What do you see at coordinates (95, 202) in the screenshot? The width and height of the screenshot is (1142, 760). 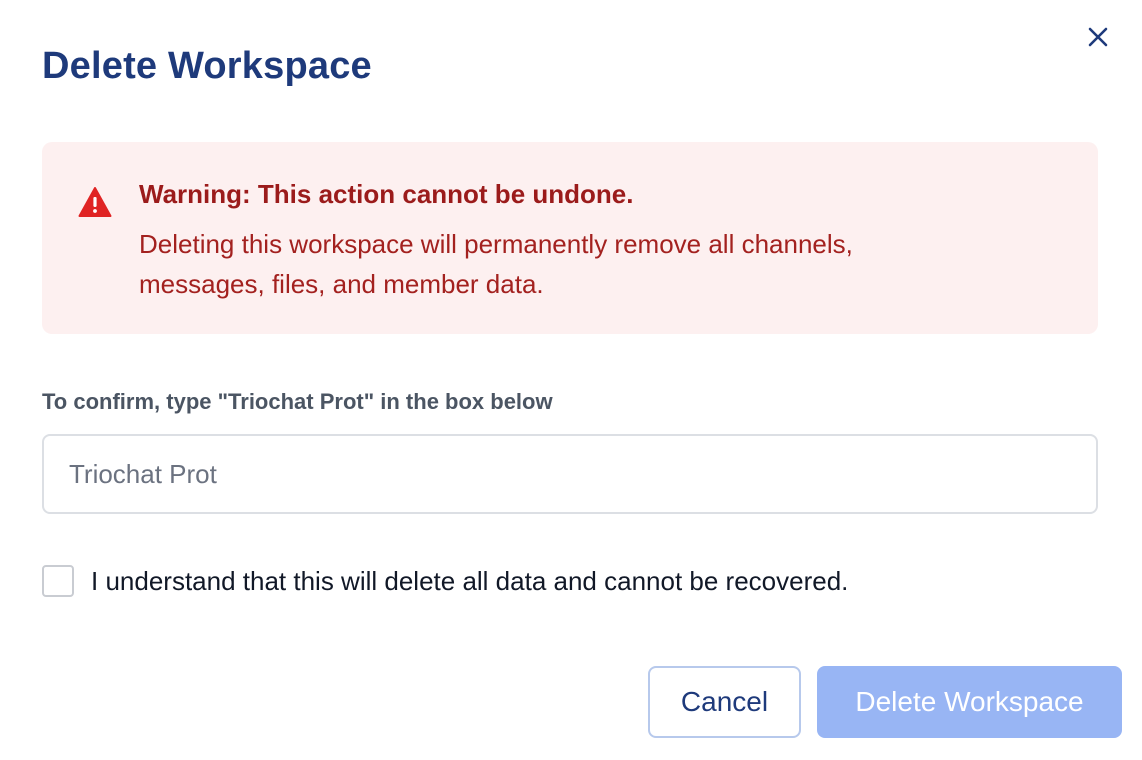 I see `warning-triangle-icon` at bounding box center [95, 202].